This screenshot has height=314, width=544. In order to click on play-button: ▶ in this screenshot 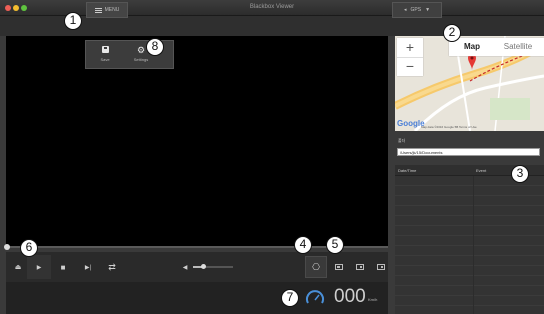, I will do `click(39, 267)`.